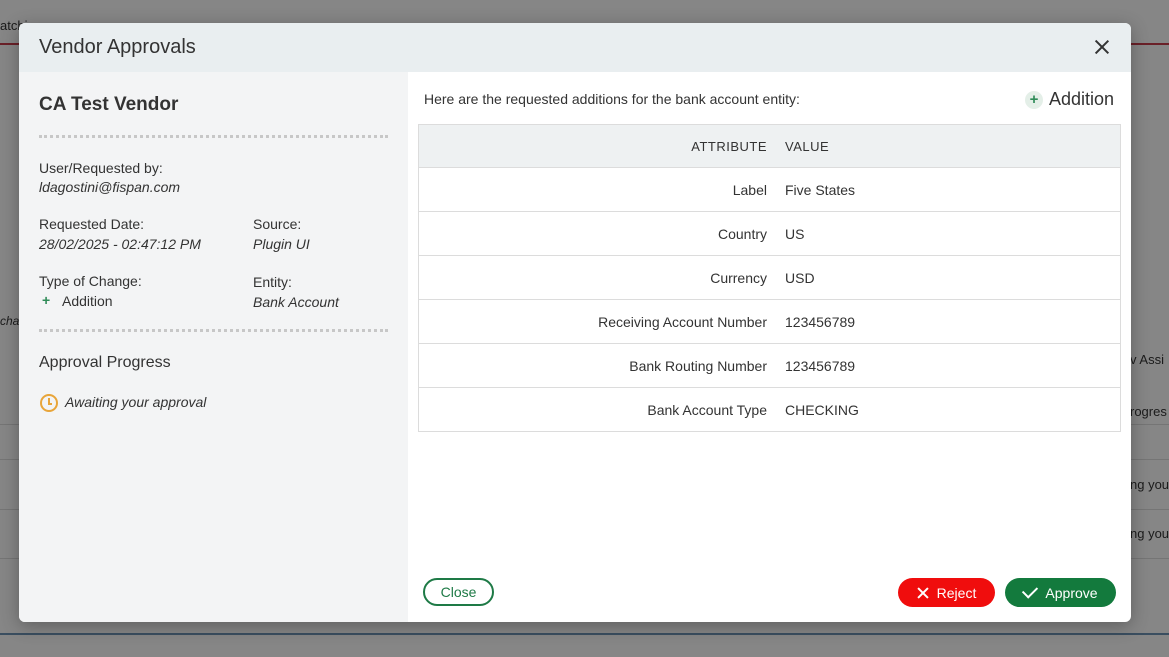 This screenshot has height=657, width=1169. Describe the element at coordinates (1082, 99) in the screenshot. I see `change-type-label: Addition` at that location.